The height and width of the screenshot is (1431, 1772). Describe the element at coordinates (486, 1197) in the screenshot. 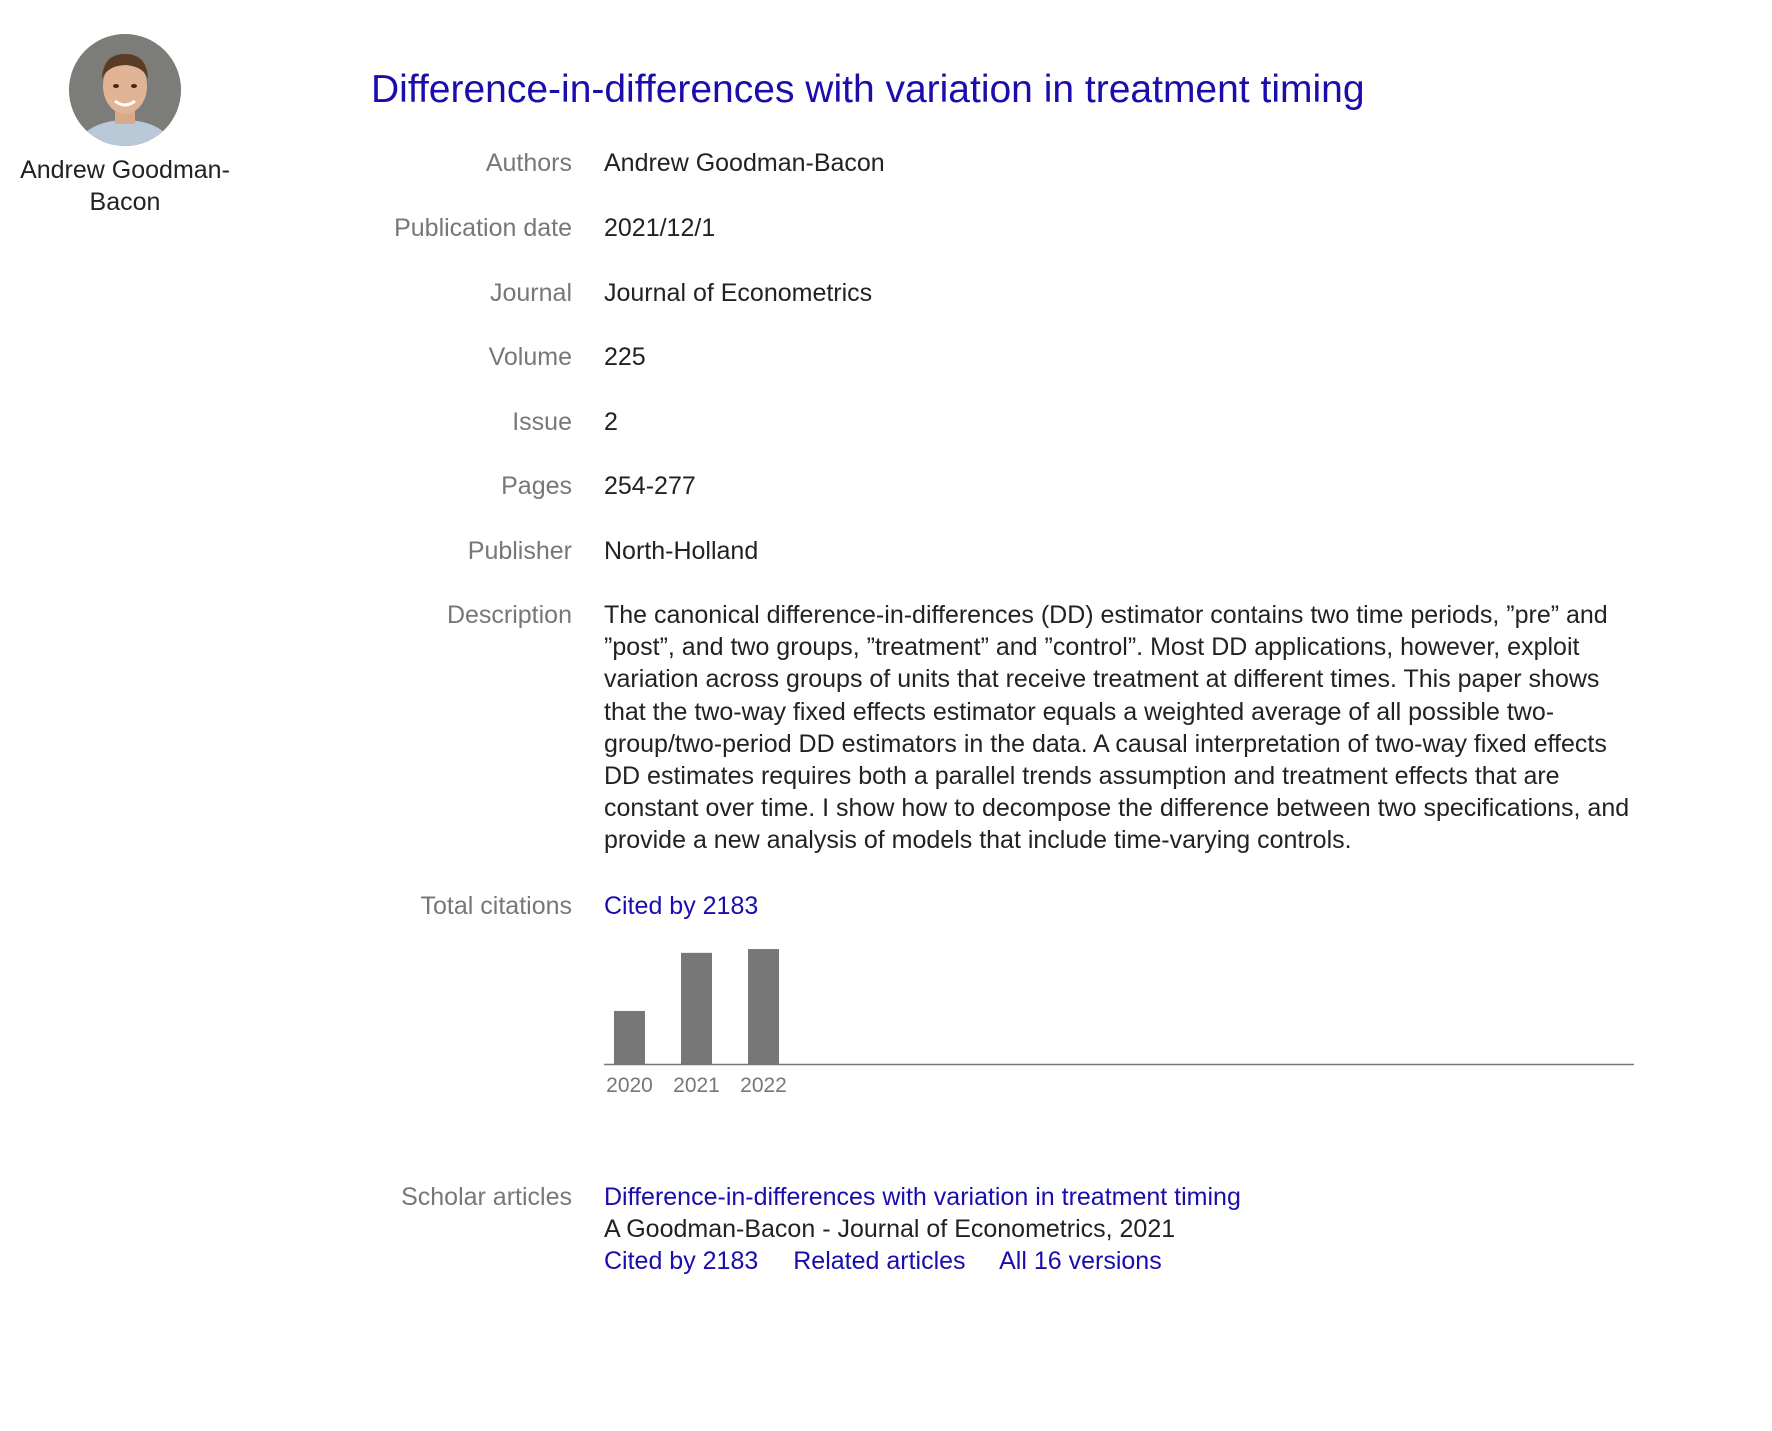

I see `field-label-scholar: Scholar articles` at that location.